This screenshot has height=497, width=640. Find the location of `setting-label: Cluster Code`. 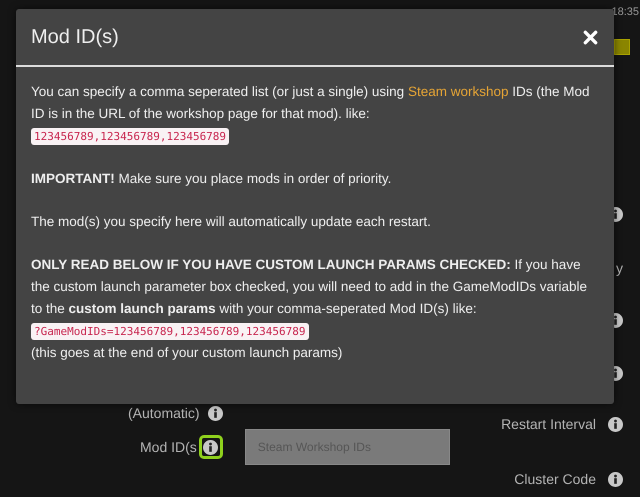

setting-label: Cluster Code is located at coordinates (555, 479).